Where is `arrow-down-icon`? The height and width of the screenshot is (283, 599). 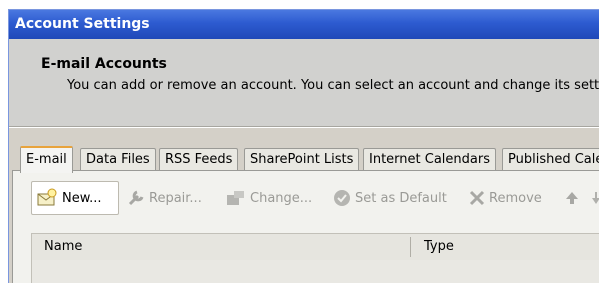
arrow-down-icon is located at coordinates (595, 198).